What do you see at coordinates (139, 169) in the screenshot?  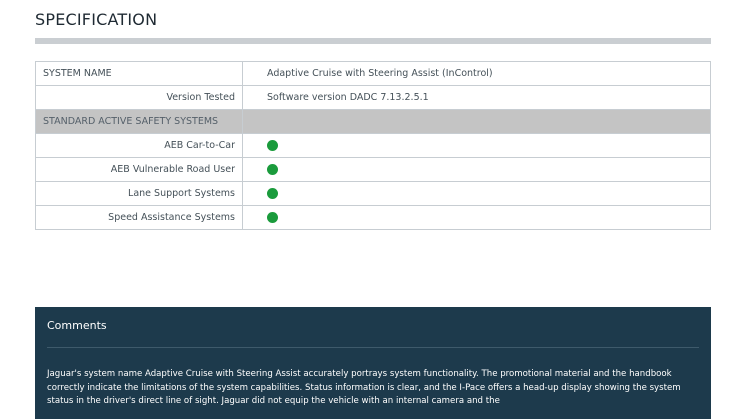 I see `system-label: AEB Vulnerable Road User` at bounding box center [139, 169].